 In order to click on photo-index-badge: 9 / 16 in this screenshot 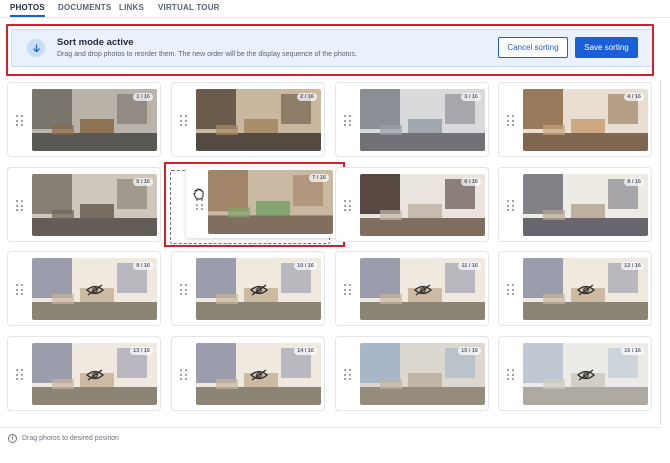, I will do `click(143, 266)`.